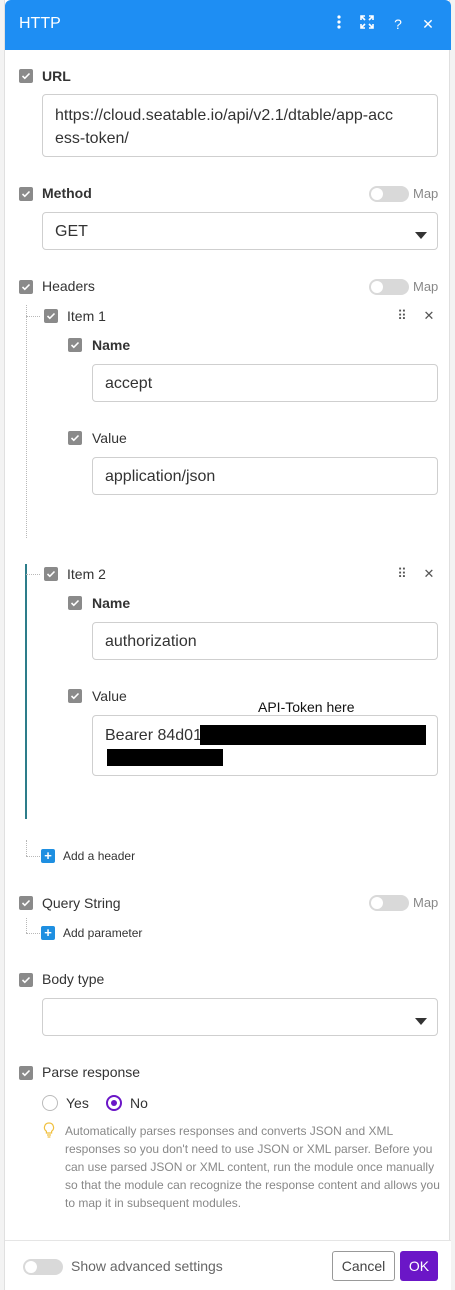 This screenshot has width=455, height=1290. Describe the element at coordinates (429, 574) in the screenshot. I see `remove-item2-icon: ✕` at that location.